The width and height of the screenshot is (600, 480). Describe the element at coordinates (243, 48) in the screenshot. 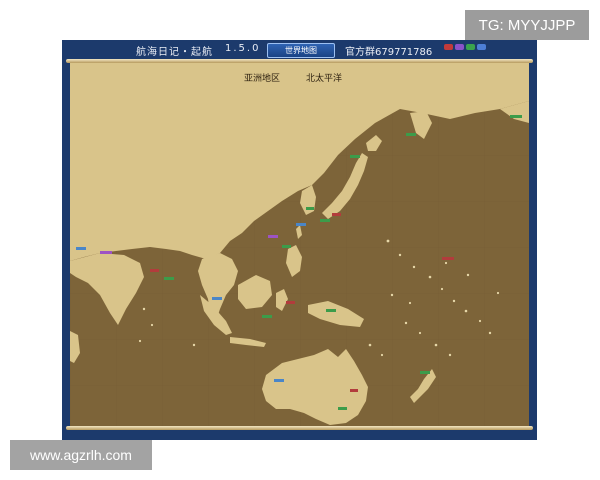

I see `game-version: 1.5.0` at that location.